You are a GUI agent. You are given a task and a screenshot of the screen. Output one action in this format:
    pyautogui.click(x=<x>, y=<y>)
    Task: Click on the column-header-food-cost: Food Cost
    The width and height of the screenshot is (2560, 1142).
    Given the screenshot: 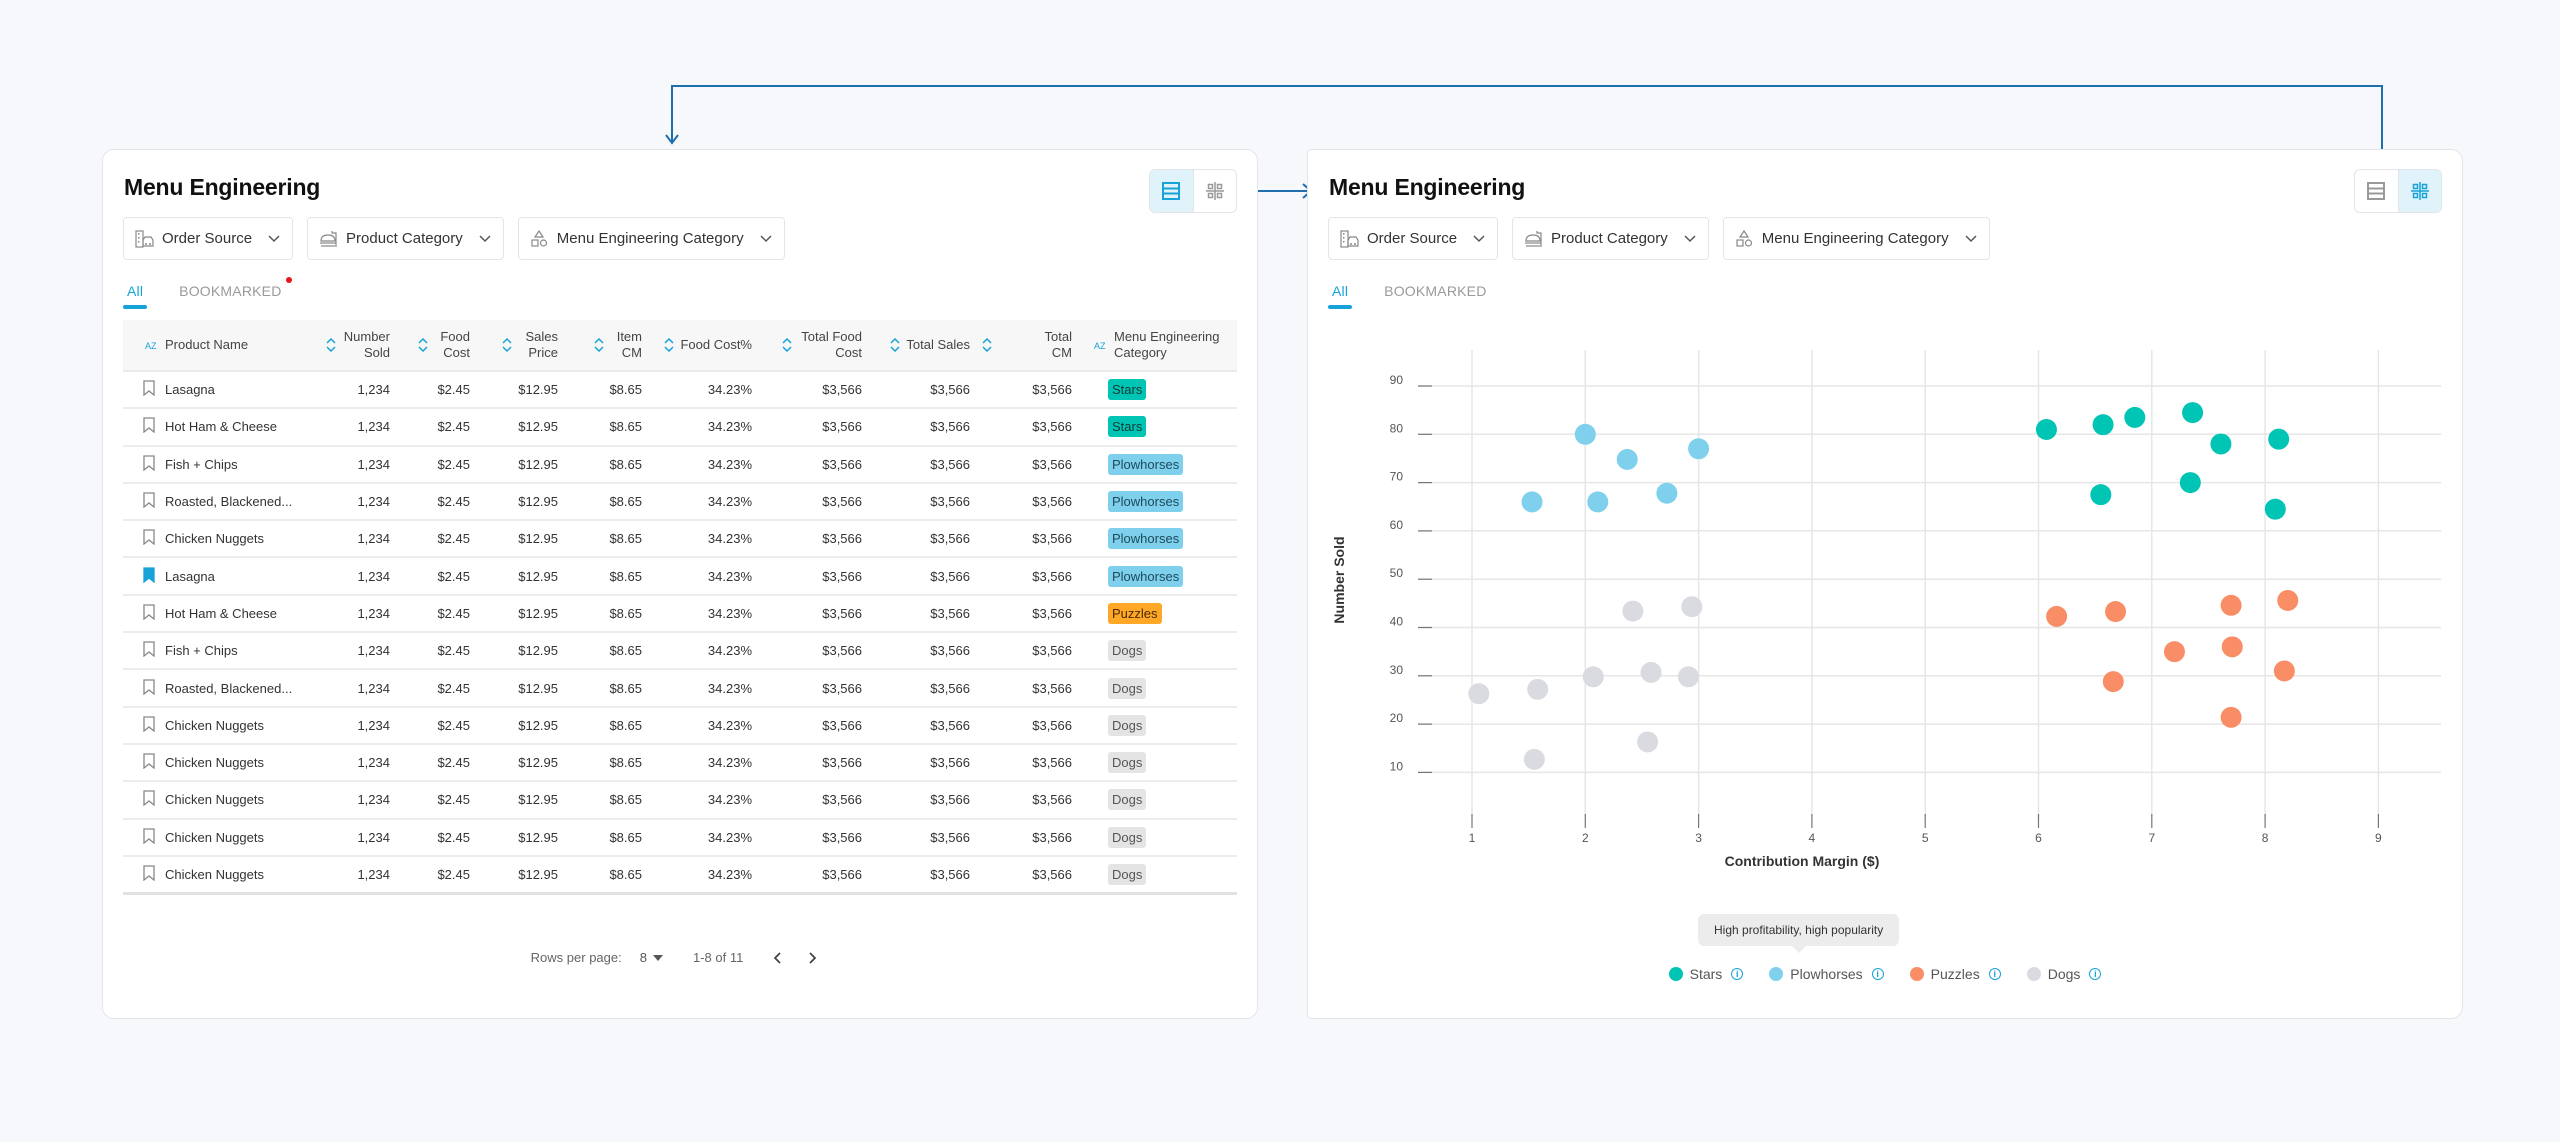 What is the action you would take?
    pyautogui.click(x=436, y=346)
    